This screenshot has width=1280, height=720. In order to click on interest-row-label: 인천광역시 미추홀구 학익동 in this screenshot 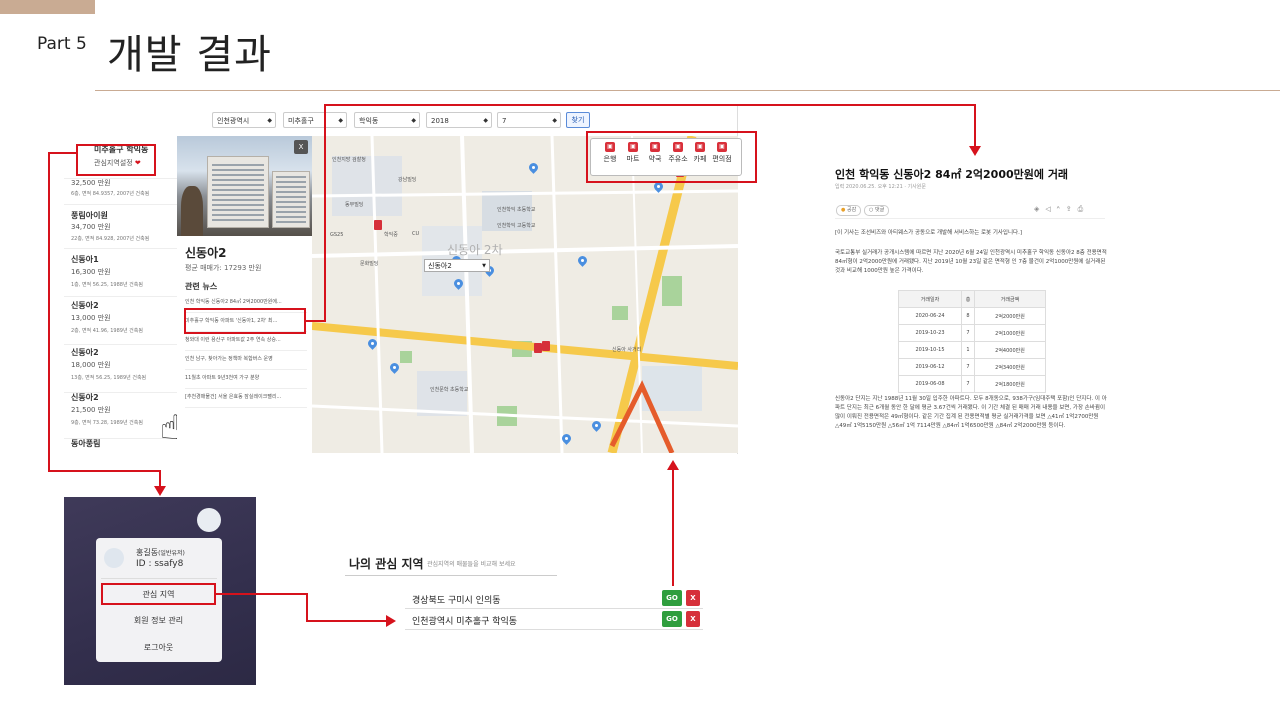, I will do `click(465, 622)`.